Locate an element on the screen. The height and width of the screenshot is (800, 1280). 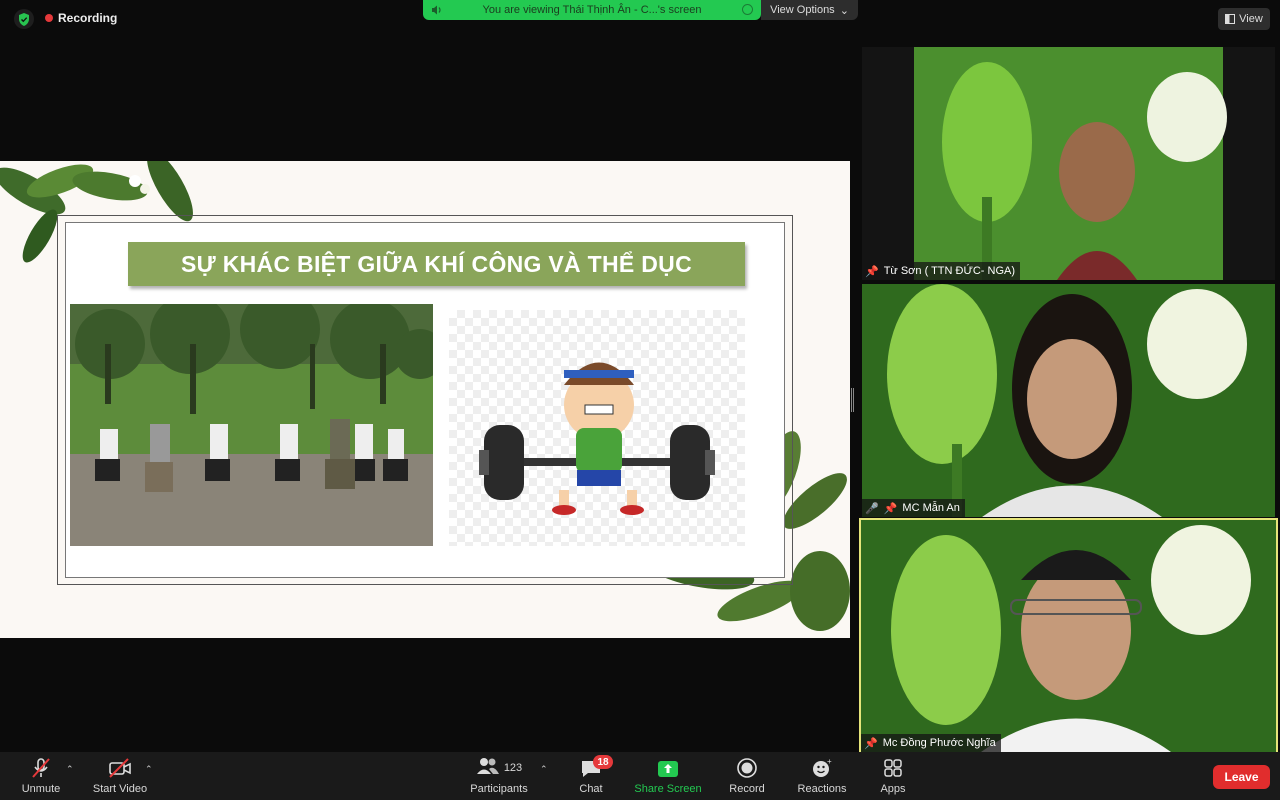
participant-name-label: 🎤 📌 MC Mẫn An is located at coordinates (913, 508).